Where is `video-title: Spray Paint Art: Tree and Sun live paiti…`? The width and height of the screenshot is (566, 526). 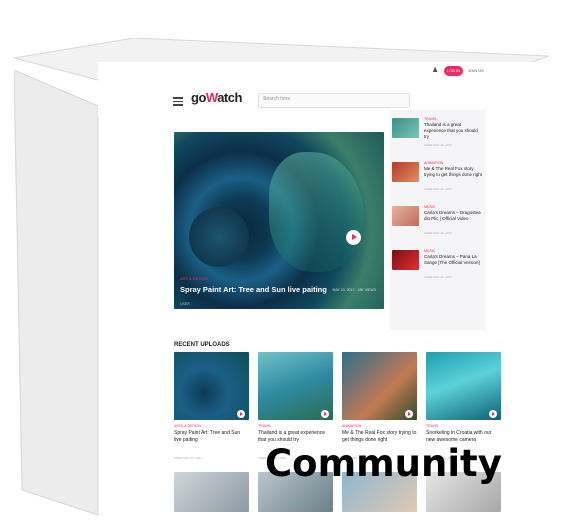 video-title: Spray Paint Art: Tree and Sun live paiti… is located at coordinates (211, 437).